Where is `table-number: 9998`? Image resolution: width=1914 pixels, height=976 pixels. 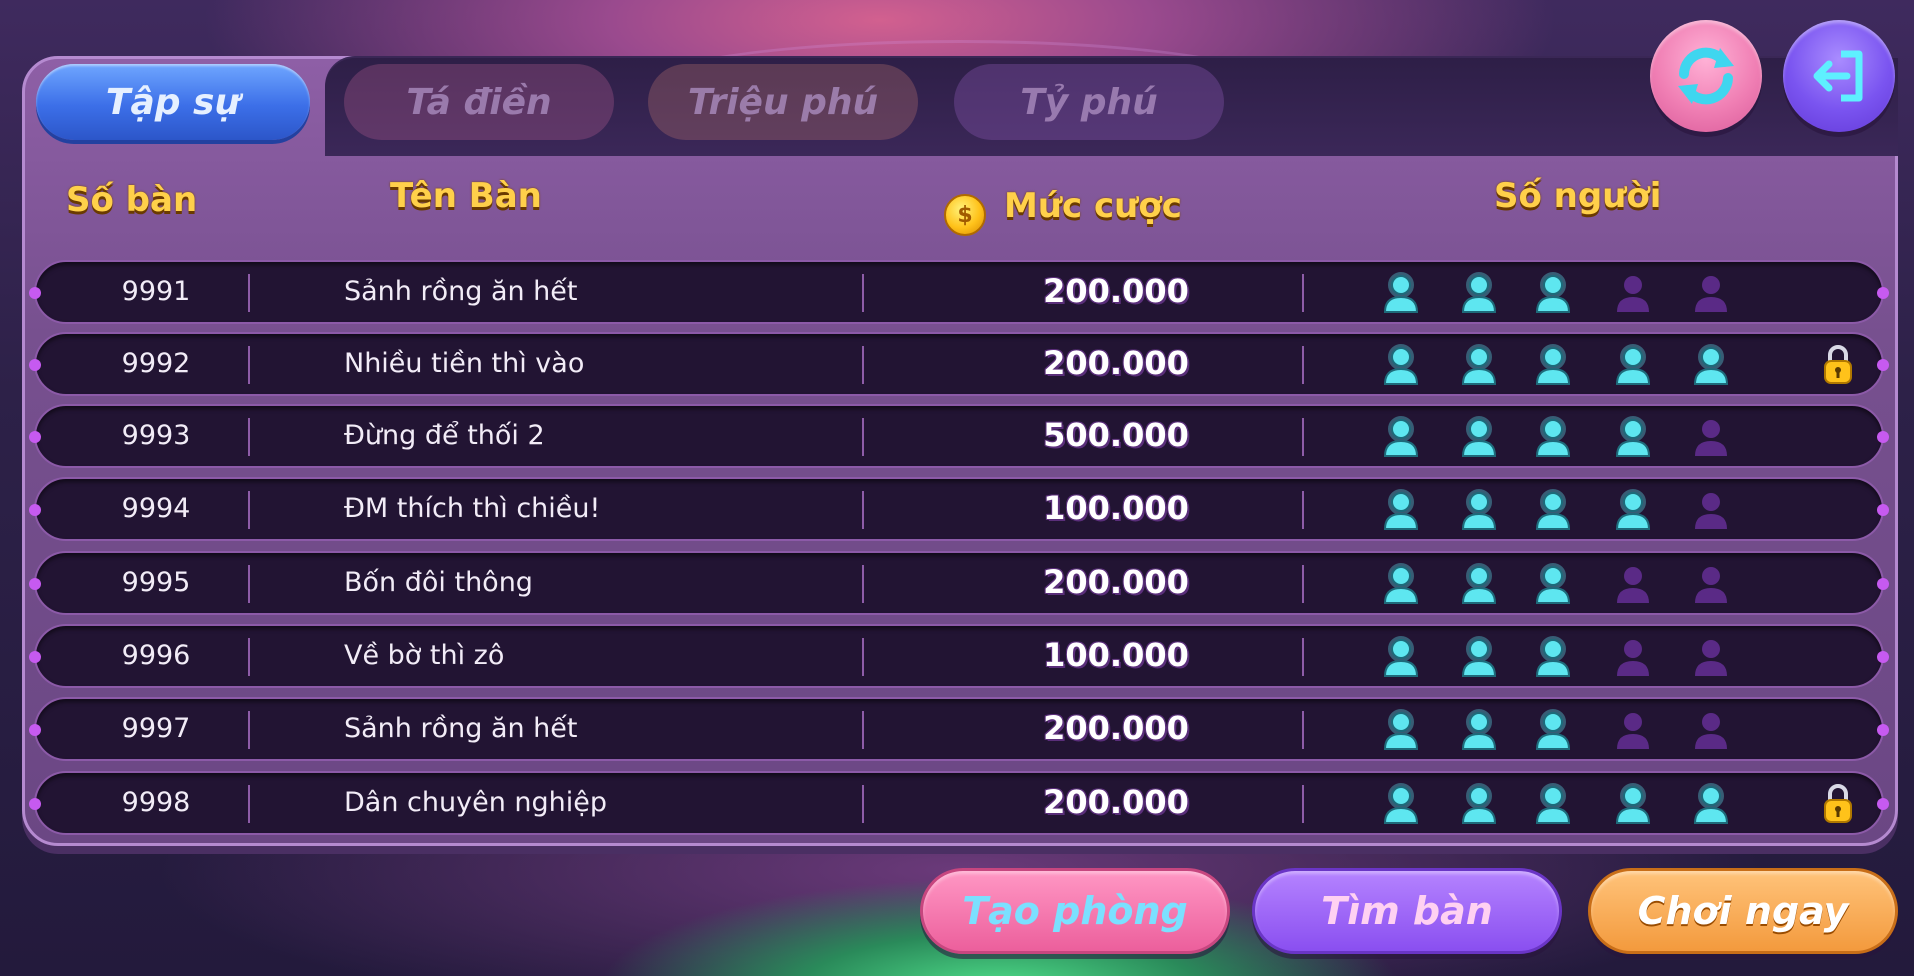
table-number: 9998 is located at coordinates (156, 802).